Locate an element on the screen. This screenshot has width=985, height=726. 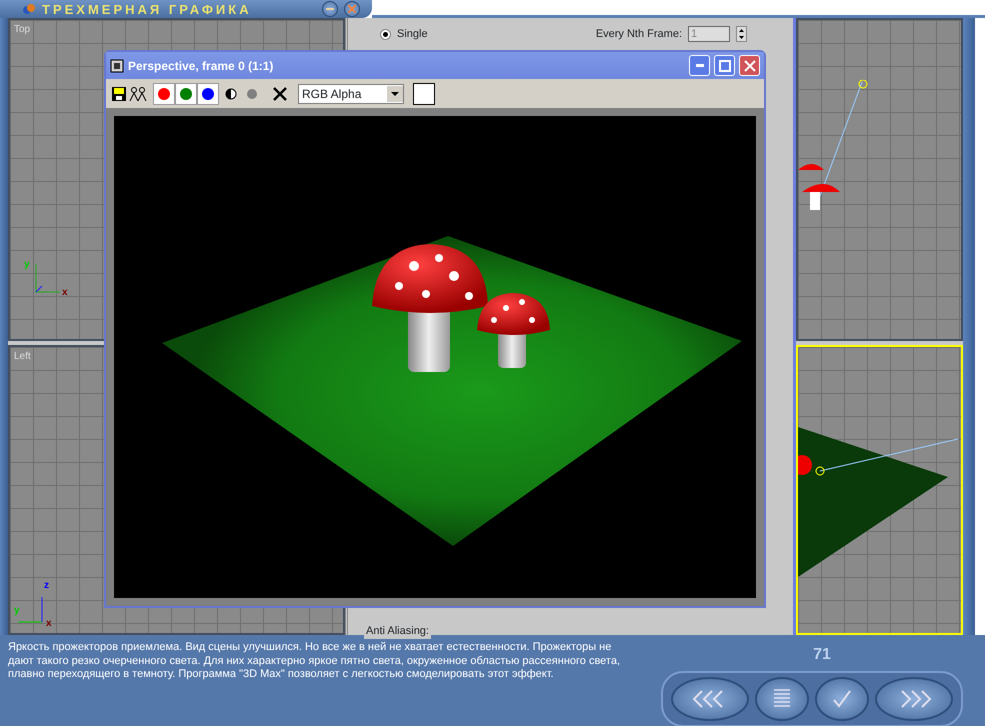
axis-label: z is located at coordinates (46, 586).